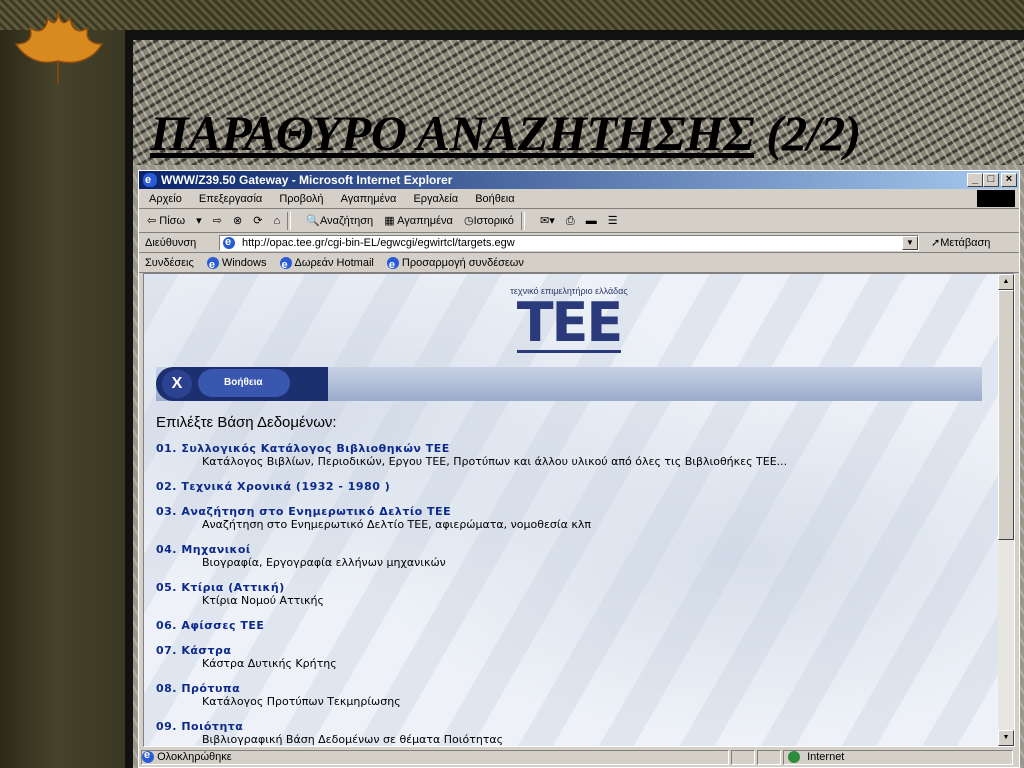 The width and height of the screenshot is (1024, 768). I want to click on mail-icon: ✉▾, so click(547, 221).